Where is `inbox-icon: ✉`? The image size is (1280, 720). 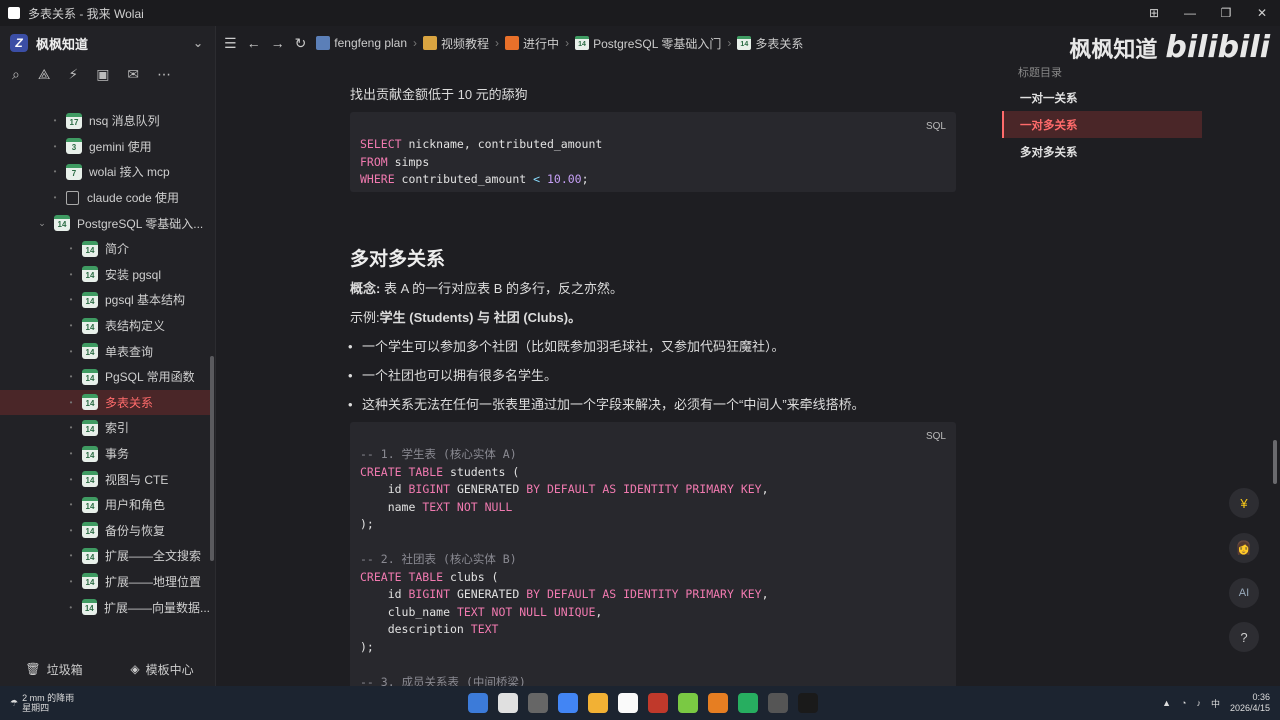
inbox-icon: ✉ is located at coordinates (133, 74).